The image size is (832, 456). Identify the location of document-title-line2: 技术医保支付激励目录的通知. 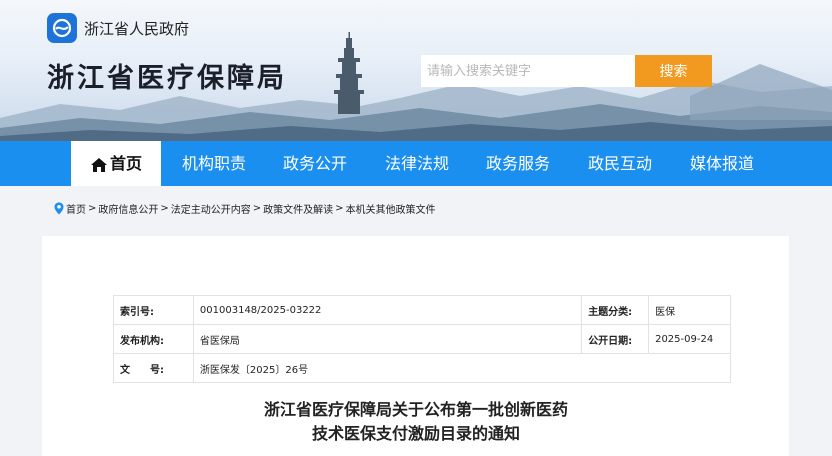
(415, 433).